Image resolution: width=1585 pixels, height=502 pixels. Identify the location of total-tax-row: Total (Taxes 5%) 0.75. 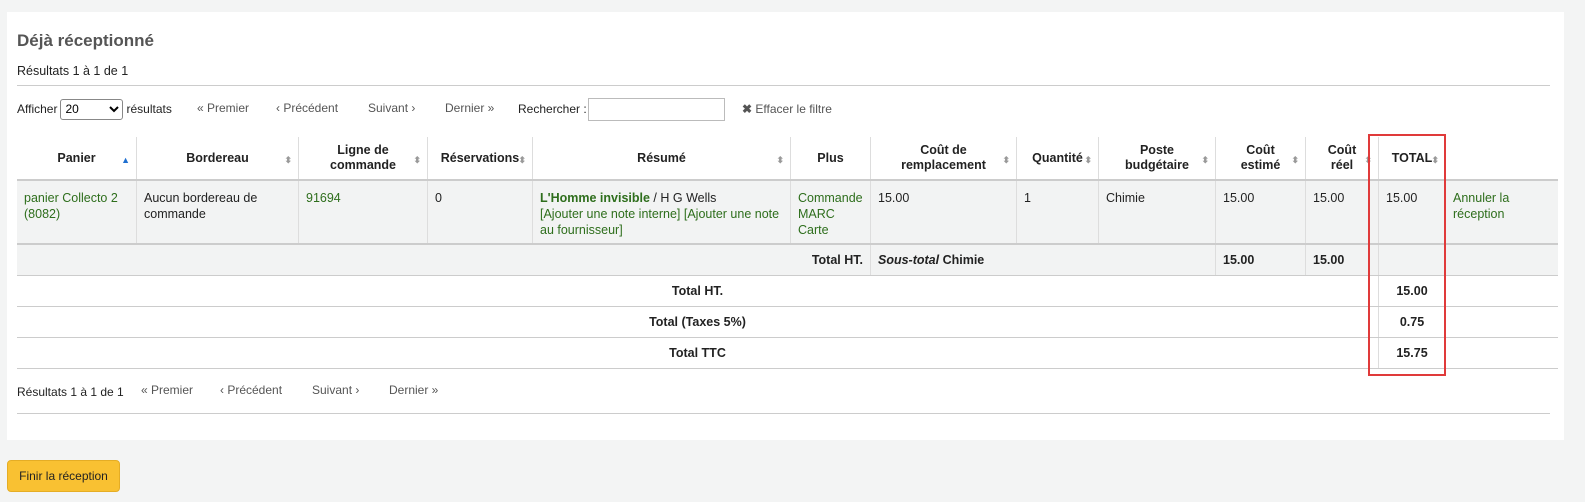
(787, 322).